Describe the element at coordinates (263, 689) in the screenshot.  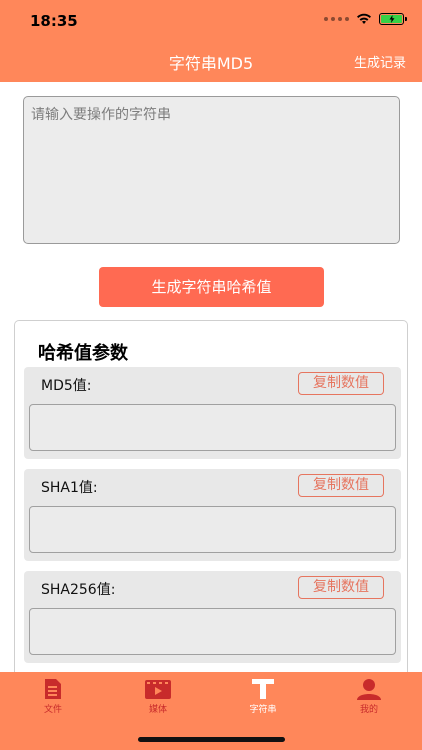
I see `text-icon` at that location.